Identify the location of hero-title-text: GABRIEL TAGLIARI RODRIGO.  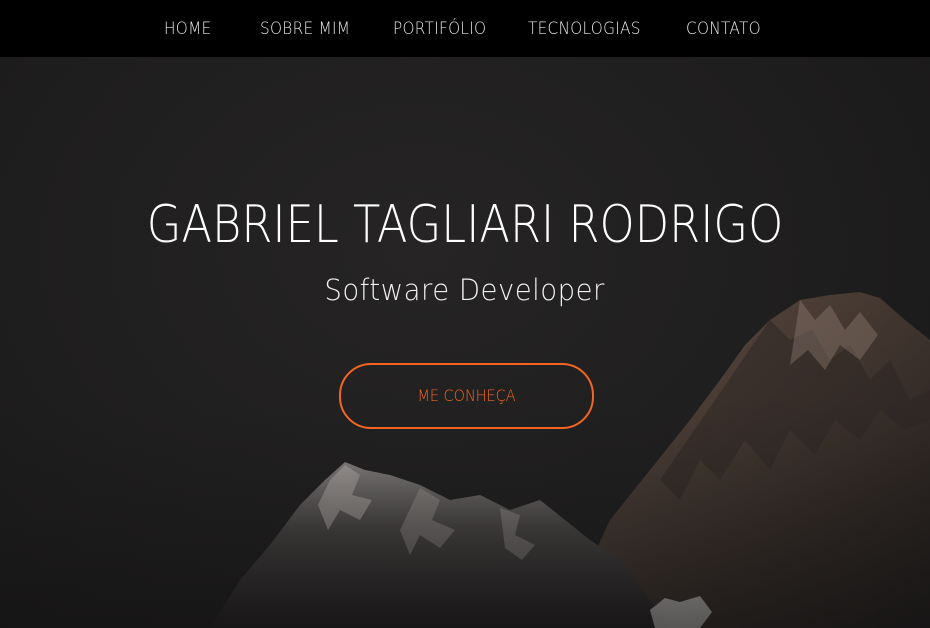
(465, 225).